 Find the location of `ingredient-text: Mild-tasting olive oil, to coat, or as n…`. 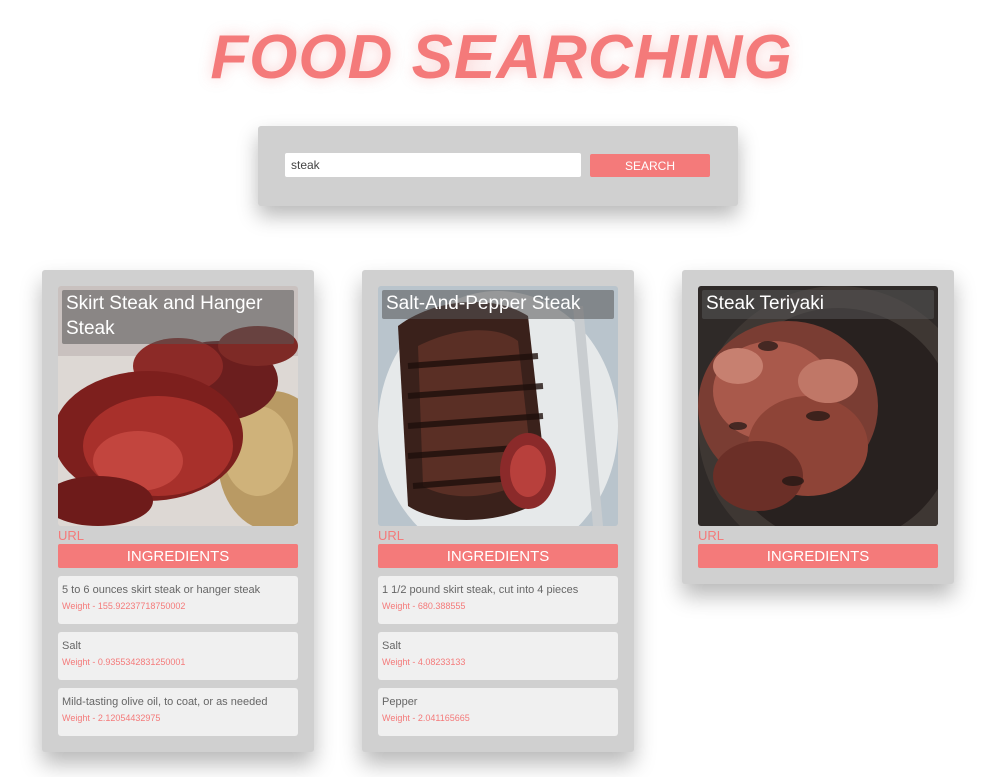

ingredient-text: Mild-tasting olive oil, to coat, or as n… is located at coordinates (165, 702).